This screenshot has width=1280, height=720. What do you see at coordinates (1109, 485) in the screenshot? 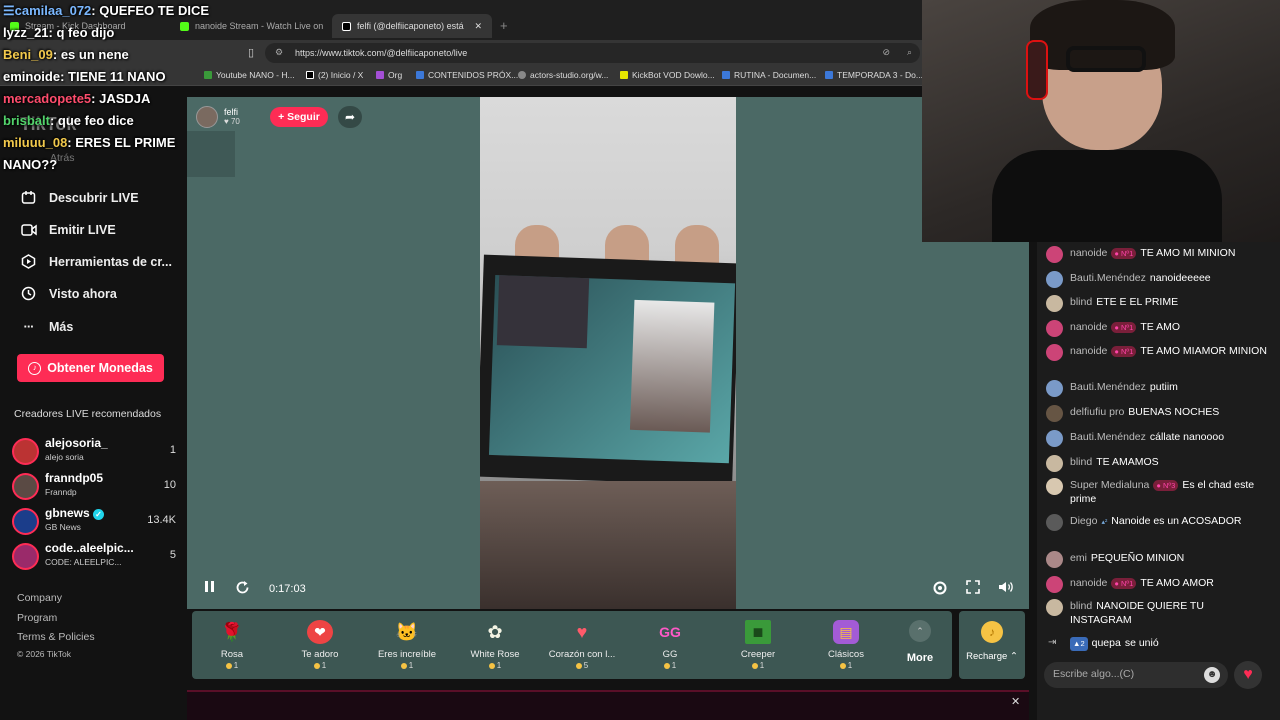
I see `chat-user: Super Medialuna` at bounding box center [1109, 485].